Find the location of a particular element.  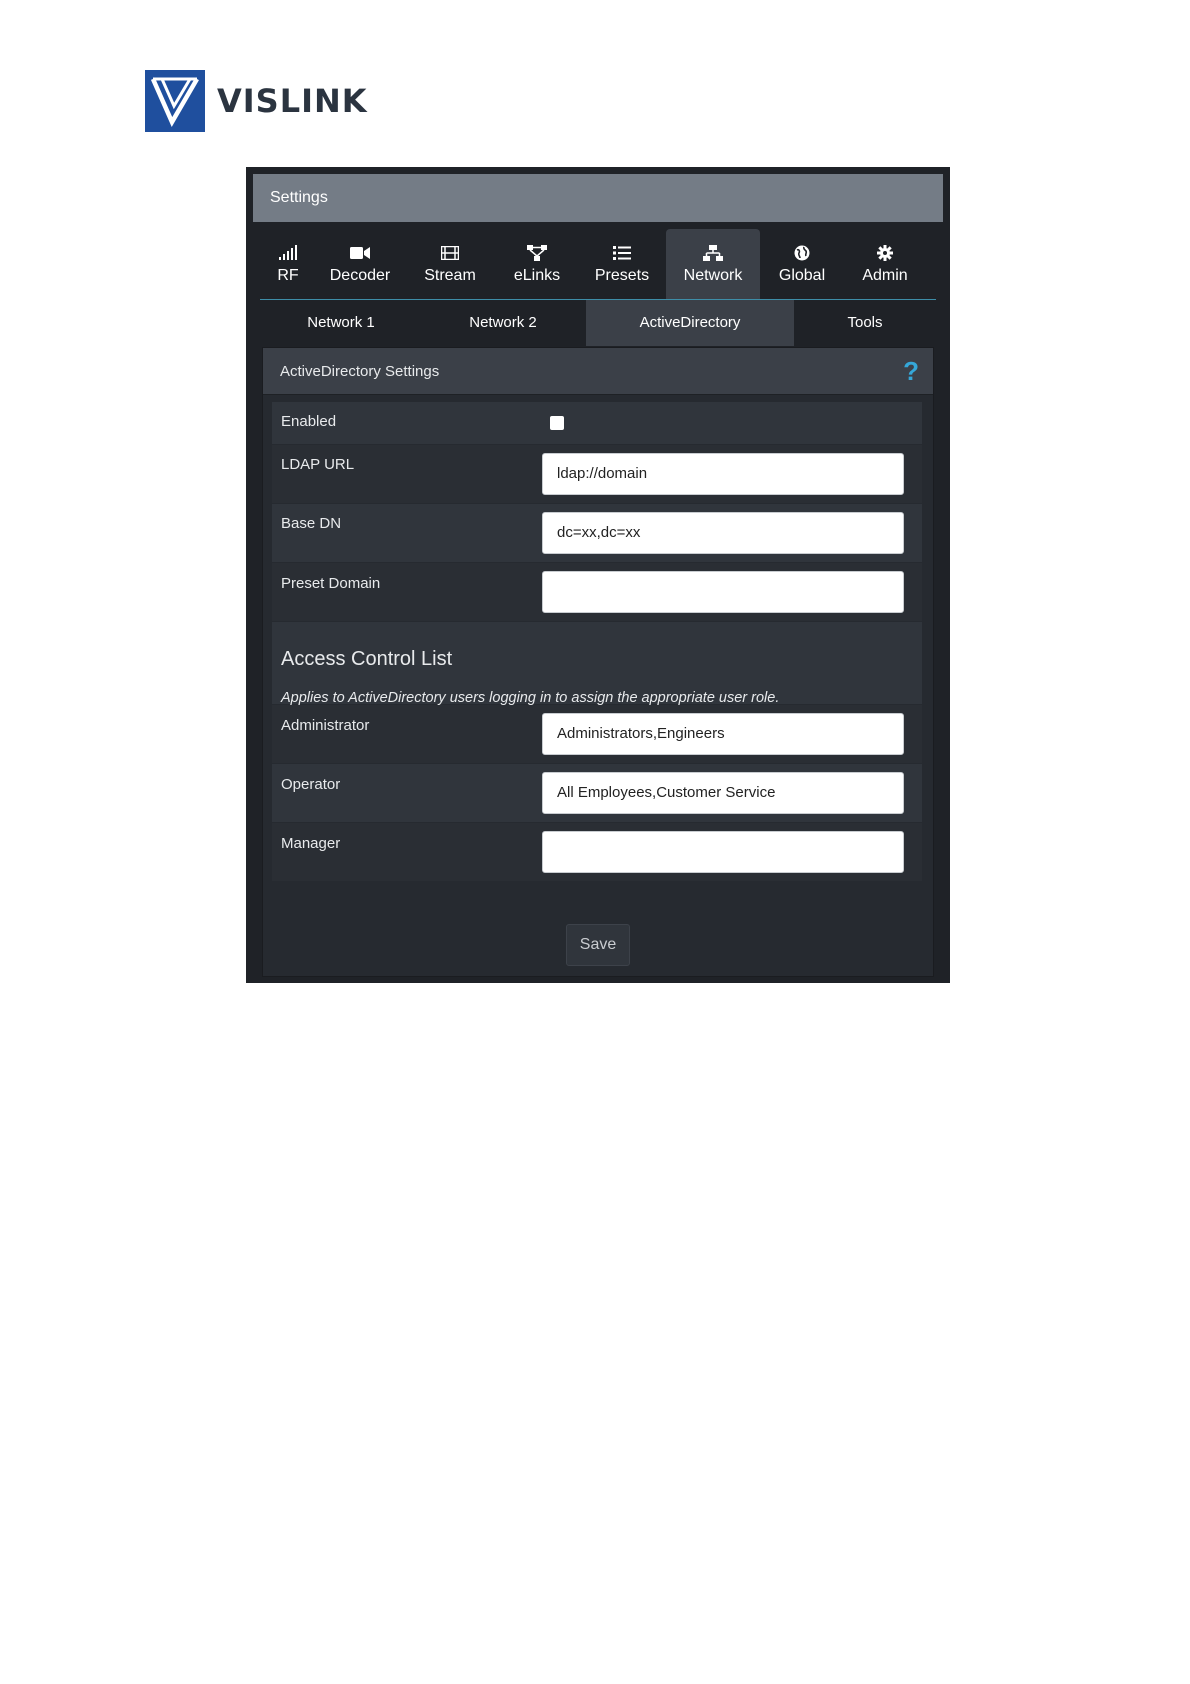

tab-label: Network is located at coordinates (713, 275).